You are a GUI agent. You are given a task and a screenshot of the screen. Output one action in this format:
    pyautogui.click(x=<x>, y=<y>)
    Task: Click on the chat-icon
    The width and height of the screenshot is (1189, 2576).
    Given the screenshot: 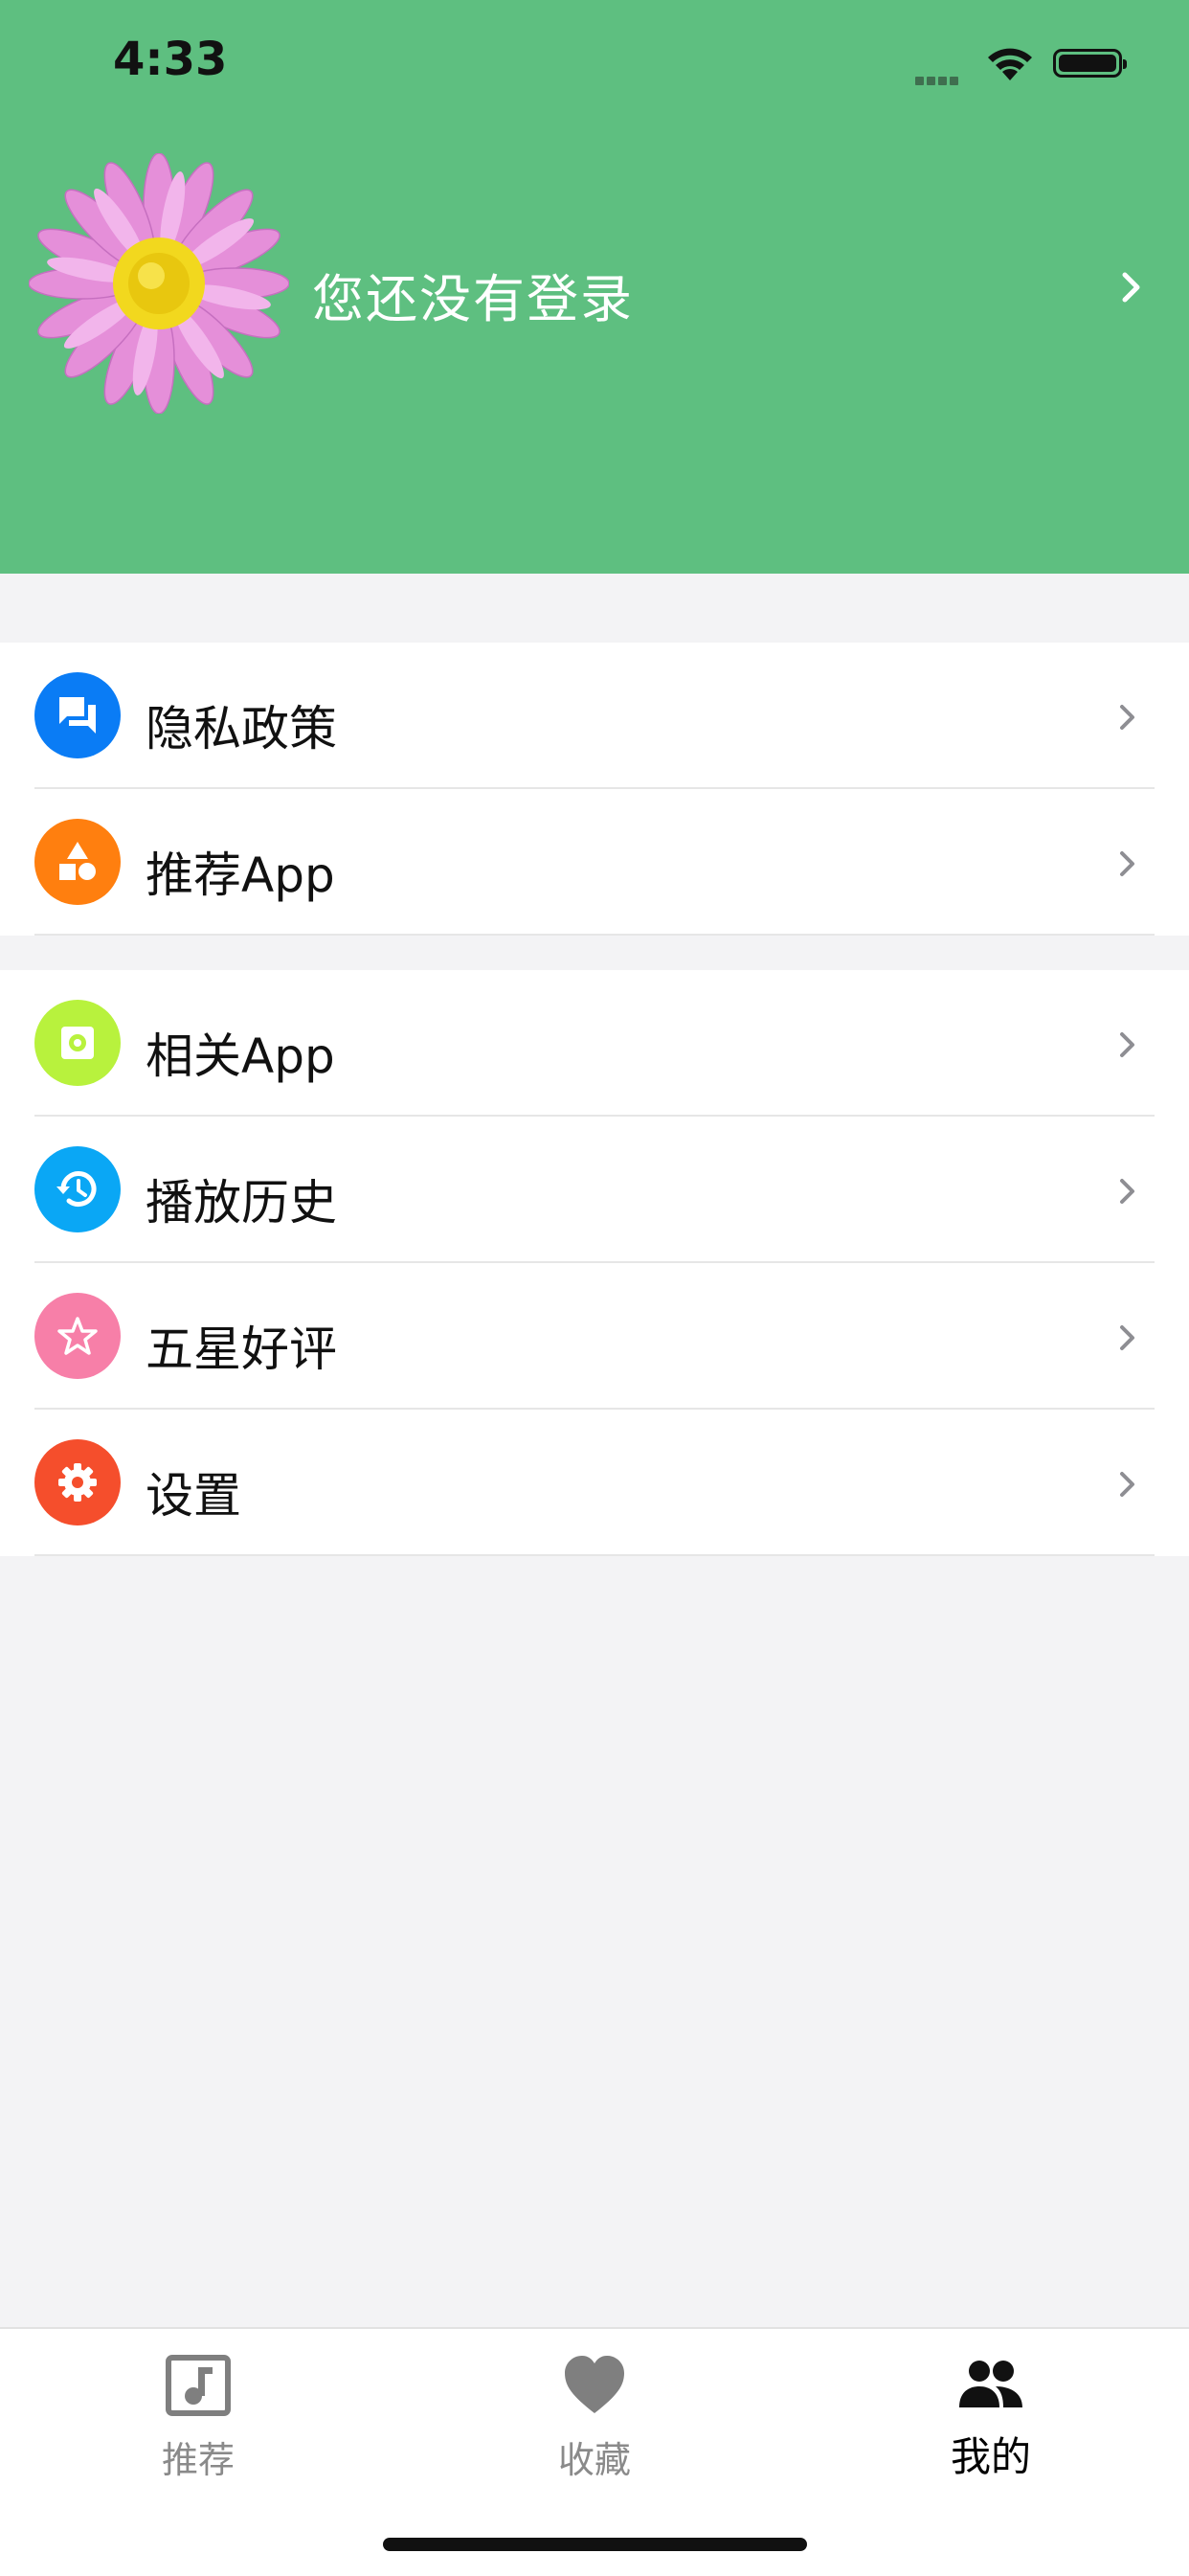 What is the action you would take?
    pyautogui.click(x=77, y=715)
    